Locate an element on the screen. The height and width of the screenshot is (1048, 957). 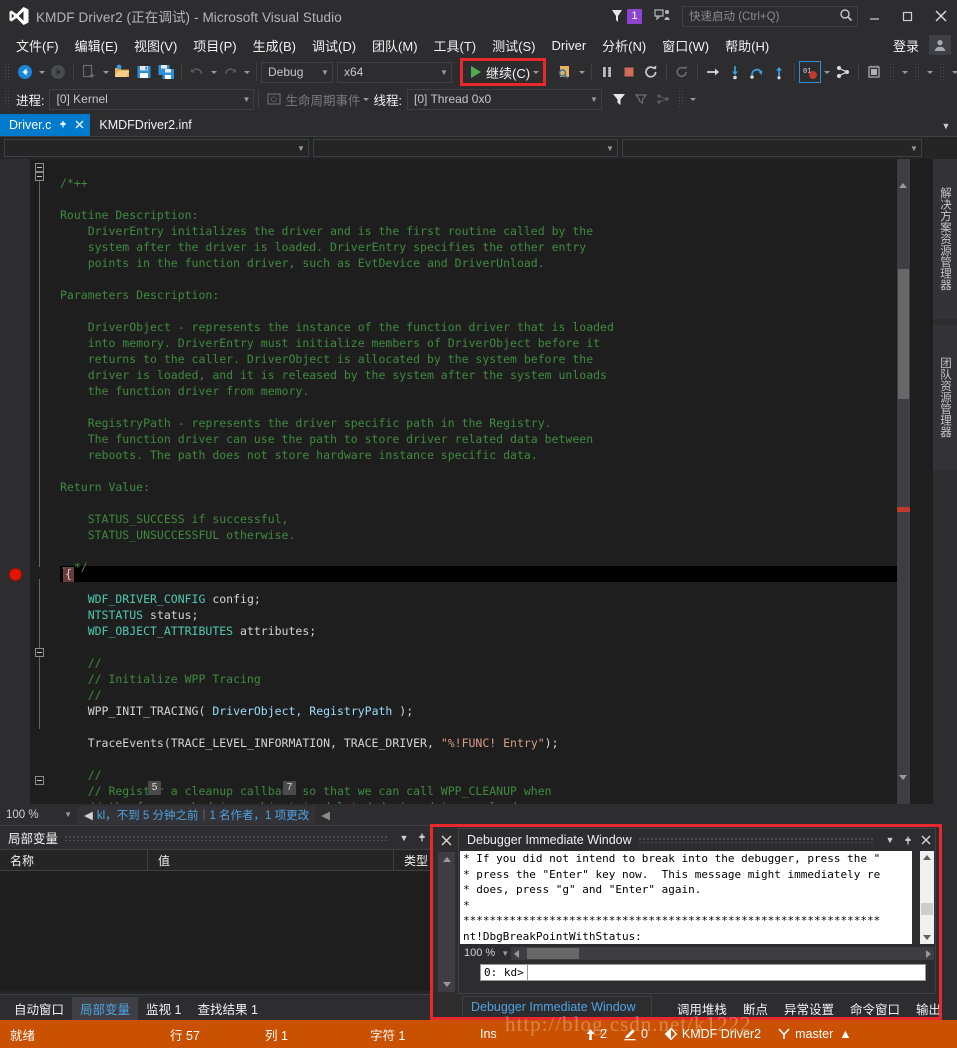
sign-in-button: 登录 is located at coordinates (906, 45).